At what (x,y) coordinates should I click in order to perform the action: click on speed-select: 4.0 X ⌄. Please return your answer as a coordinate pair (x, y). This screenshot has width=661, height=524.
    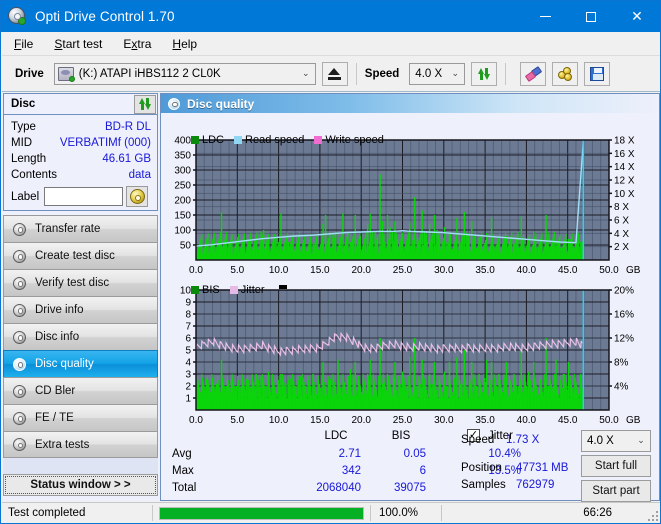
    Looking at the image, I should click on (437, 74).